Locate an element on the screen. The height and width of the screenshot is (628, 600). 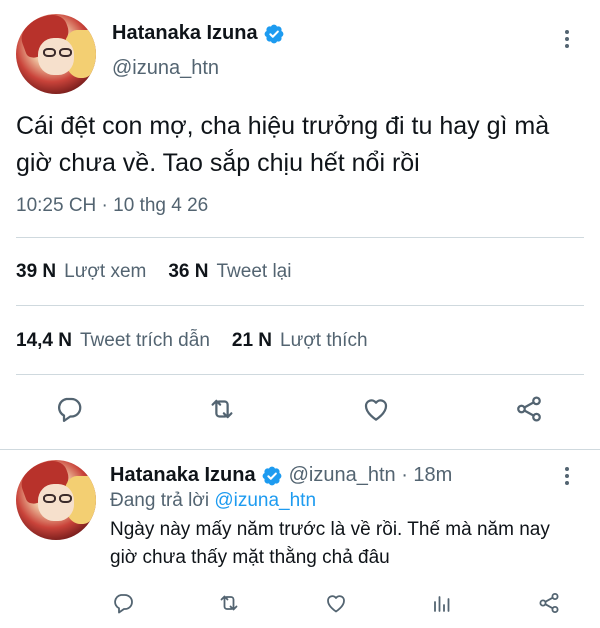
stats-row-2: 14,4 N Tweet trích dẫn 21 N Lượt thích is located at coordinates (192, 341).